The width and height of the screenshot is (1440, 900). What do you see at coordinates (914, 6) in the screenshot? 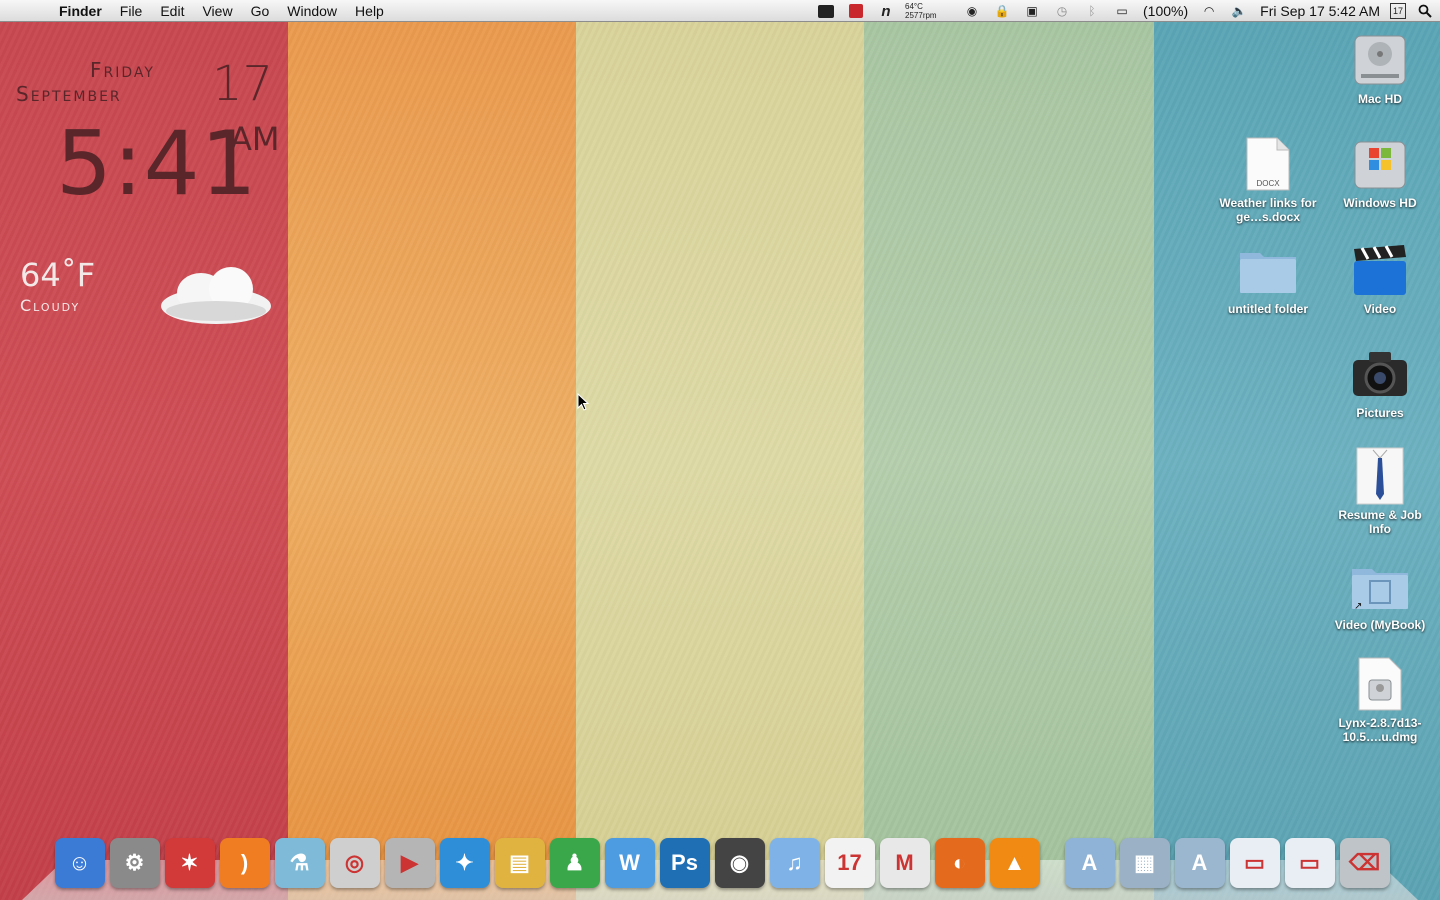
I see `cpu-temp: 64°C` at bounding box center [914, 6].